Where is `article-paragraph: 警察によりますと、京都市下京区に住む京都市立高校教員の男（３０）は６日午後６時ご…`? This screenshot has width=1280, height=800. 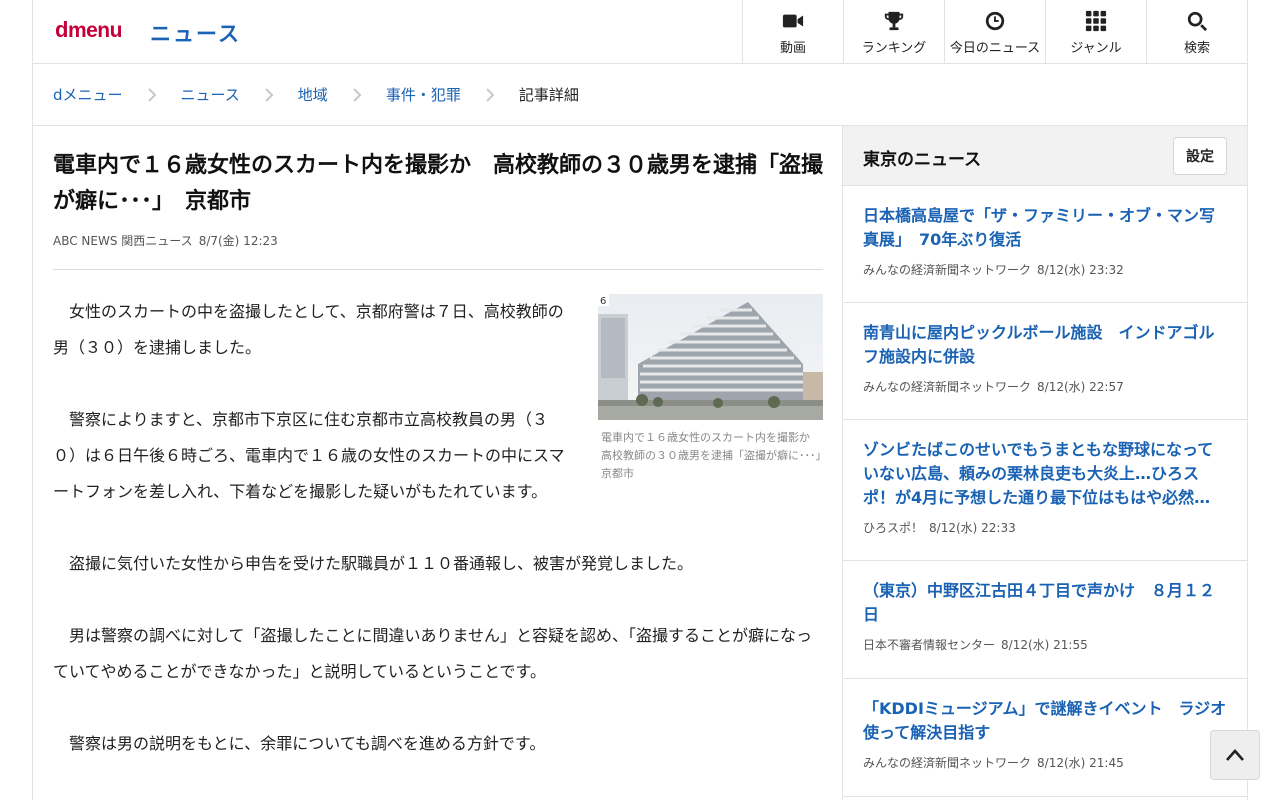
article-paragraph: 警察によりますと、京都市下京区に住む京都市立高校教員の男（３０）は６日午後６時ご… is located at coordinates (309, 455).